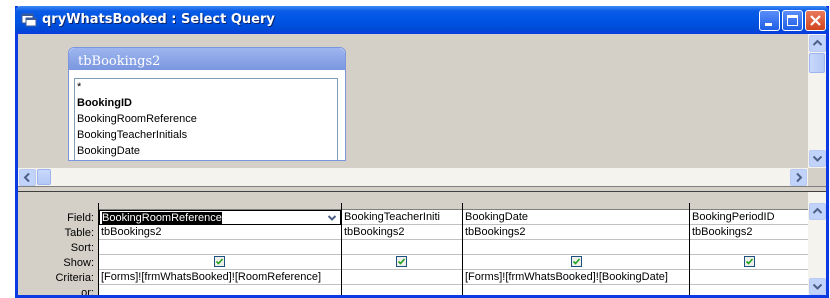  What do you see at coordinates (792, 20) in the screenshot?
I see `maximize-button` at bounding box center [792, 20].